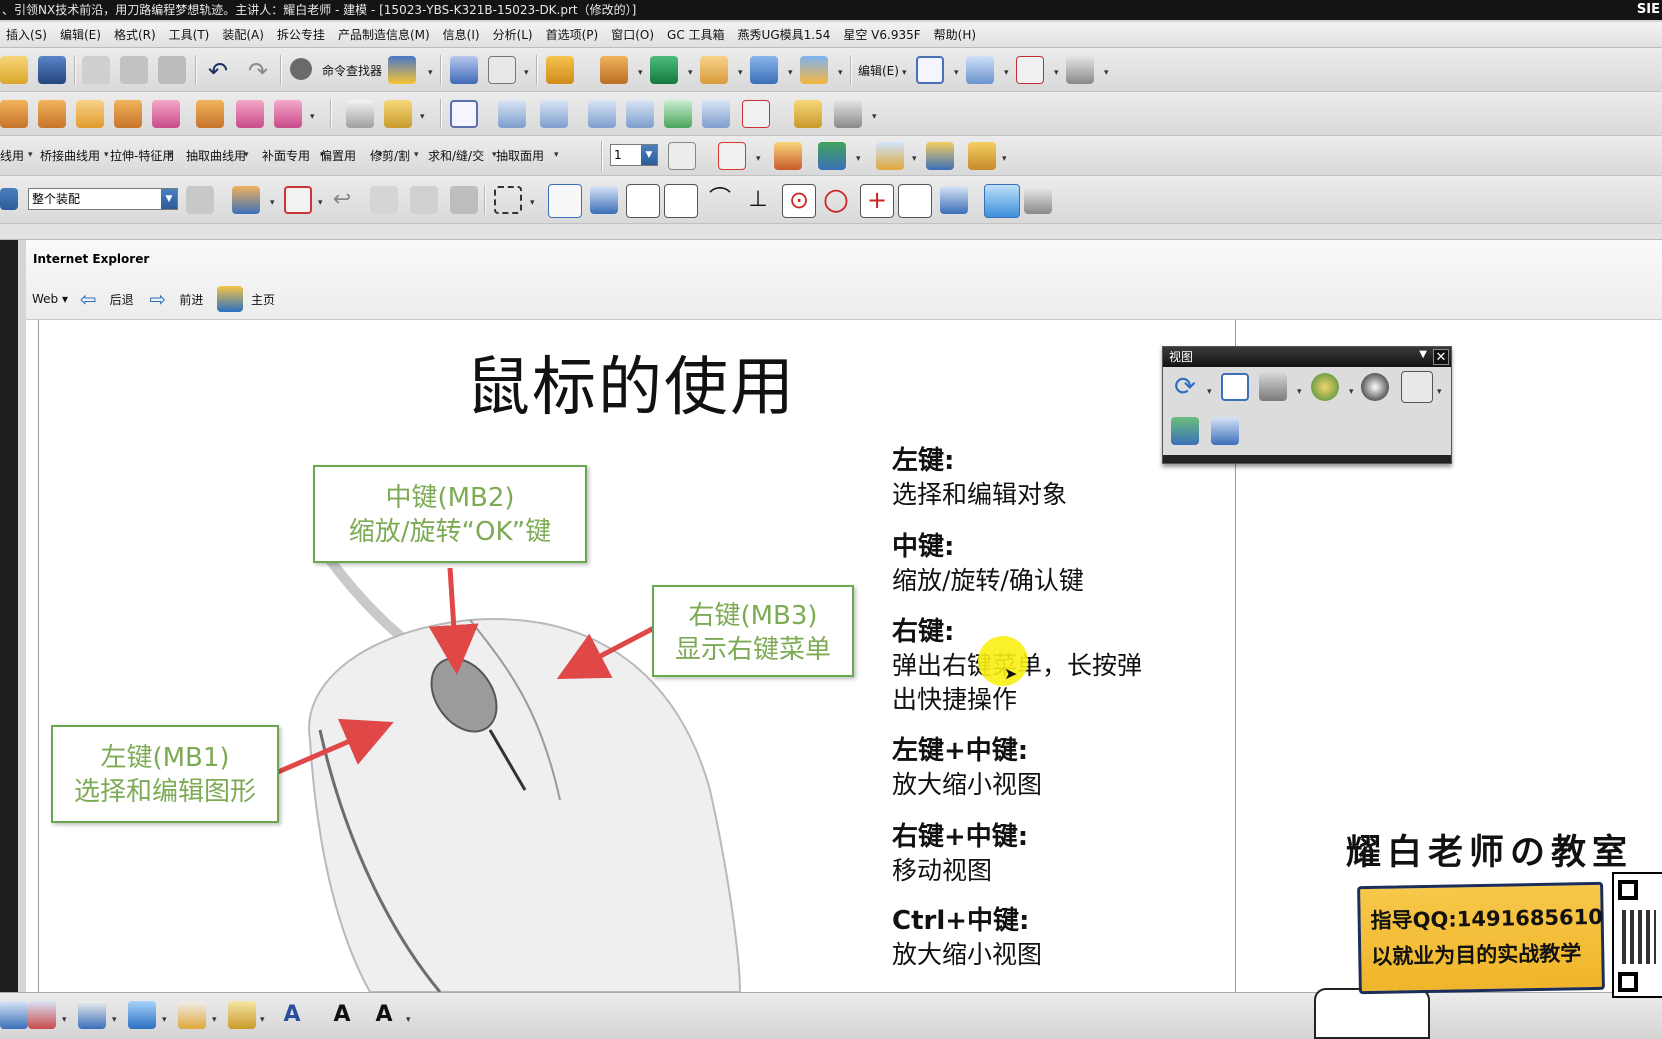 This screenshot has width=1662, height=1039. What do you see at coordinates (513, 35) in the screenshot?
I see `menu-item: 分析(L)` at bounding box center [513, 35].